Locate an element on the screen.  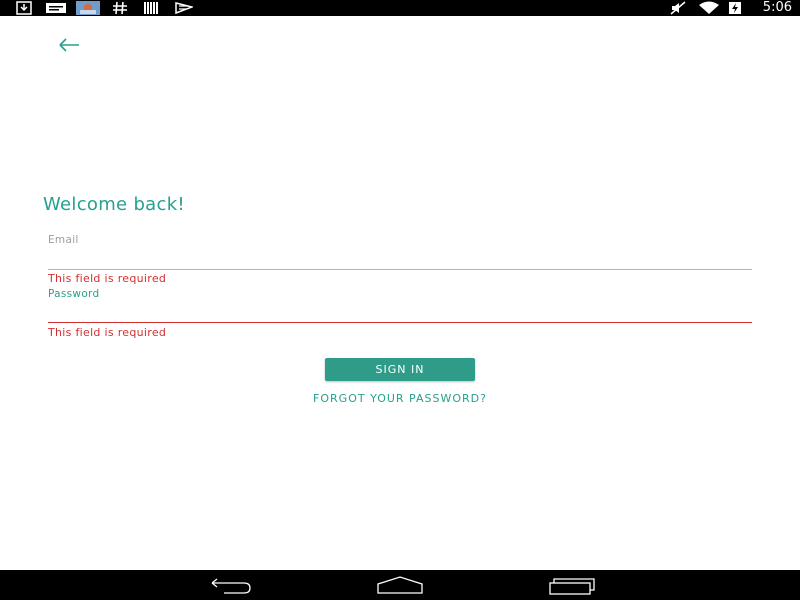
email-error: This field is required is located at coordinates (107, 278).